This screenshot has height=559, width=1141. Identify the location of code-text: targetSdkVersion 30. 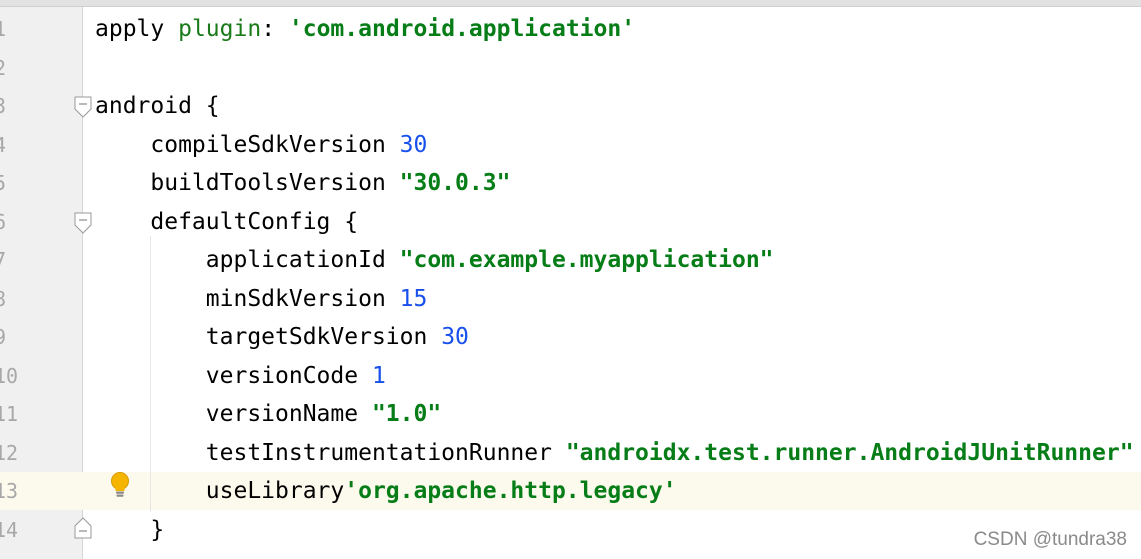
(282, 337).